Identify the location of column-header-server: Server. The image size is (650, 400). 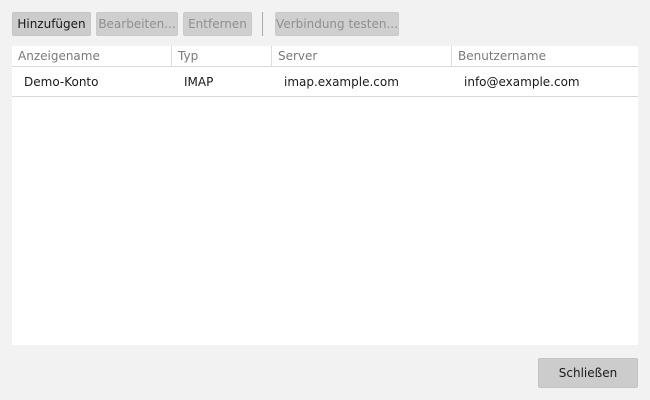
(361, 56).